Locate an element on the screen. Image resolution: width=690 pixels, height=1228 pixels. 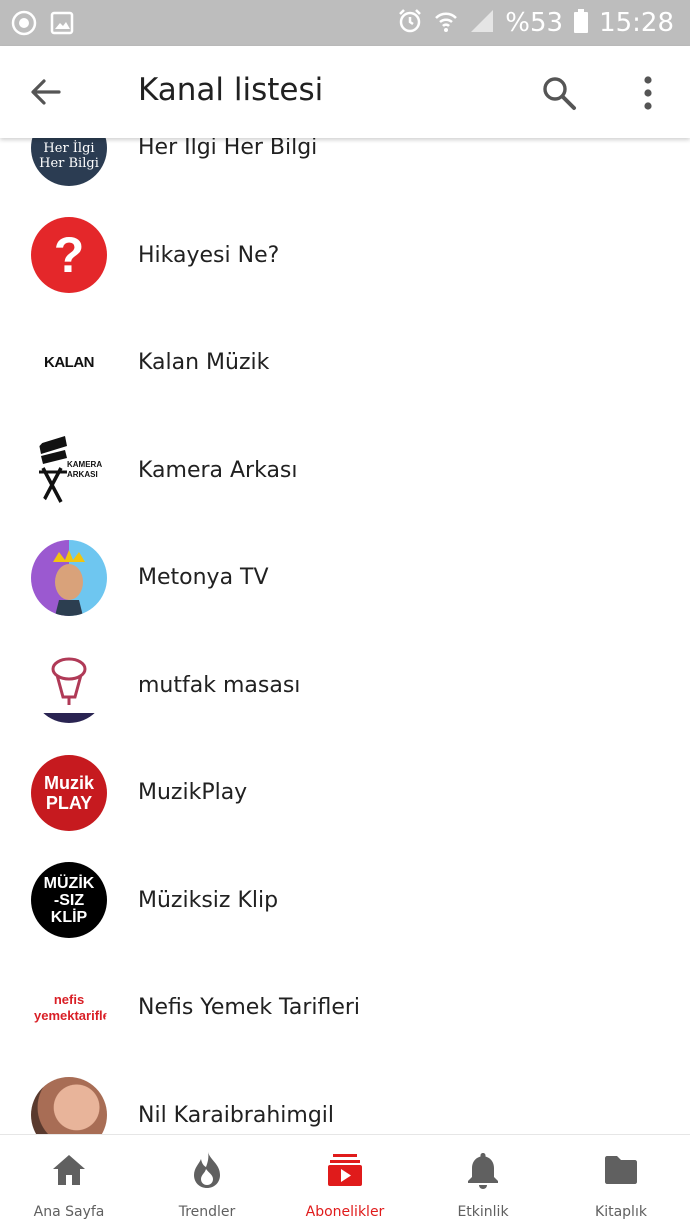
nav-trending: Trendler is located at coordinates (207, 1181).